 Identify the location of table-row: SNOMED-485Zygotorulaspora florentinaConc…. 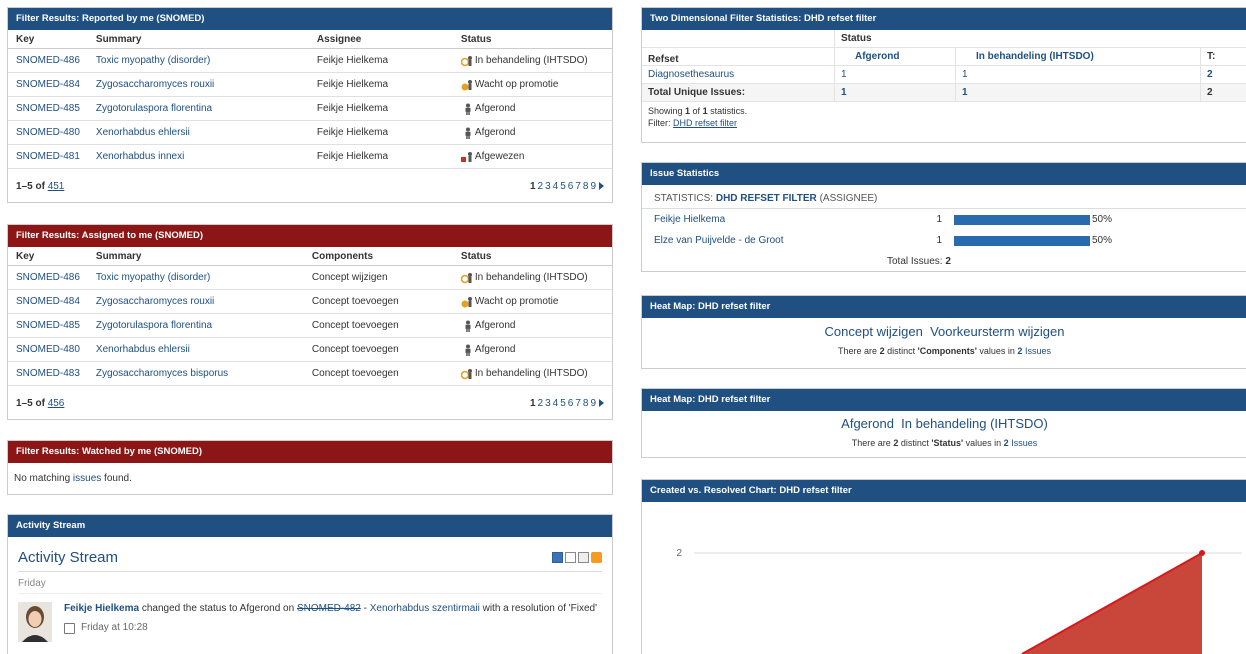
(310, 326).